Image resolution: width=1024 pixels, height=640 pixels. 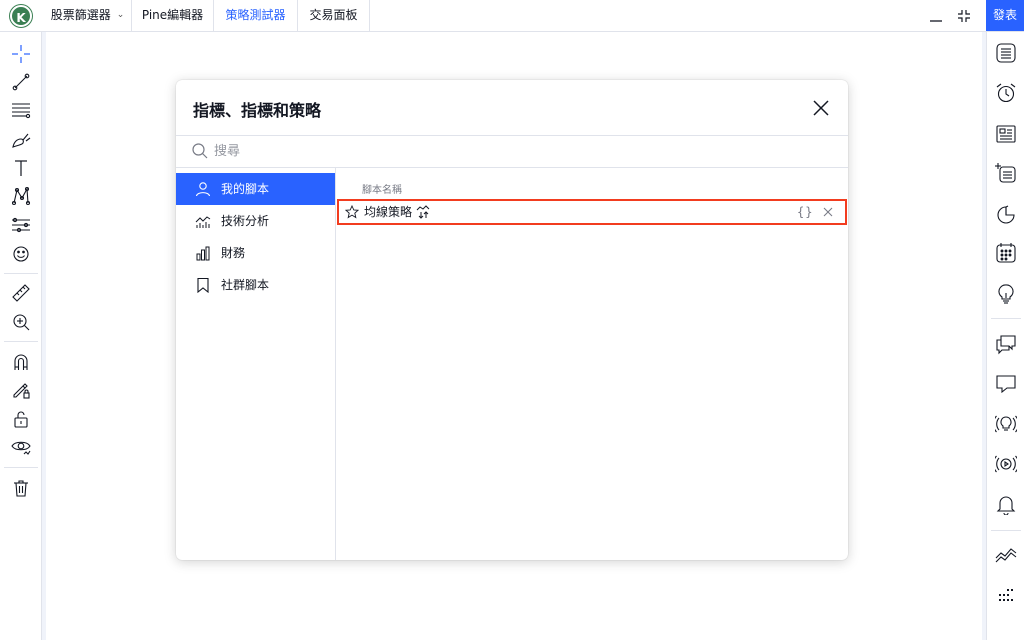 What do you see at coordinates (245, 189) in the screenshot?
I see `category-label: 我的腳本` at bounding box center [245, 189].